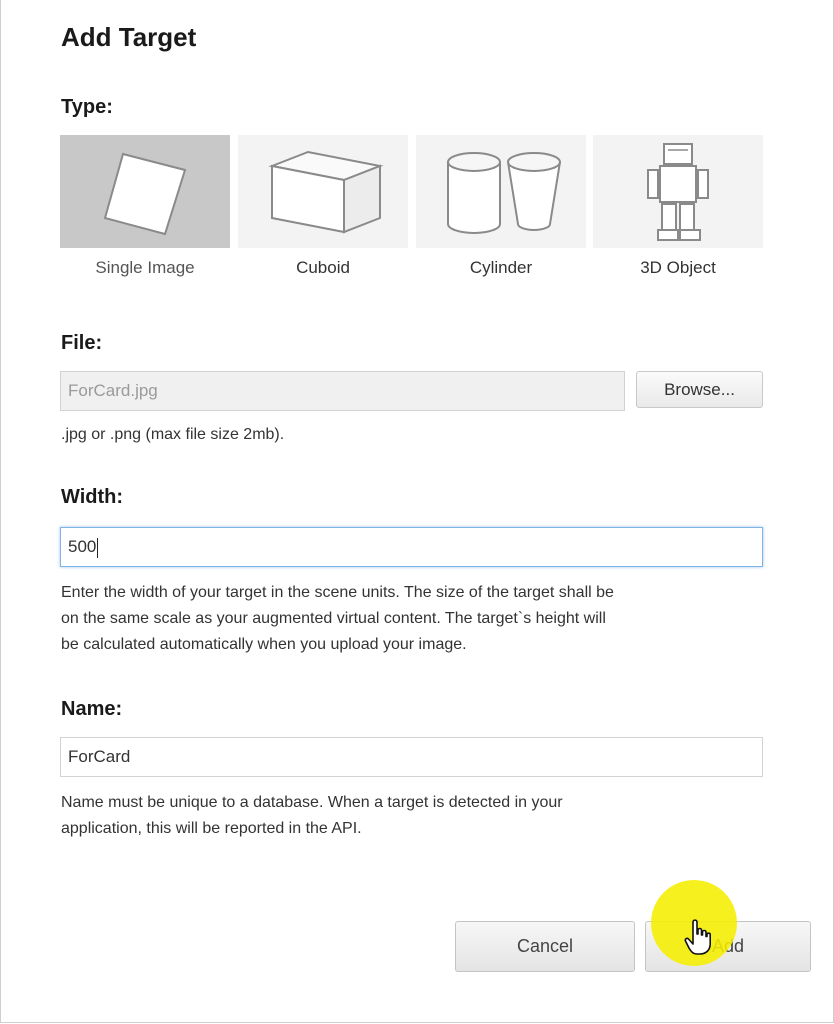  I want to click on file-help-text: .jpg or .png (max file size 2mb)., so click(173, 434).